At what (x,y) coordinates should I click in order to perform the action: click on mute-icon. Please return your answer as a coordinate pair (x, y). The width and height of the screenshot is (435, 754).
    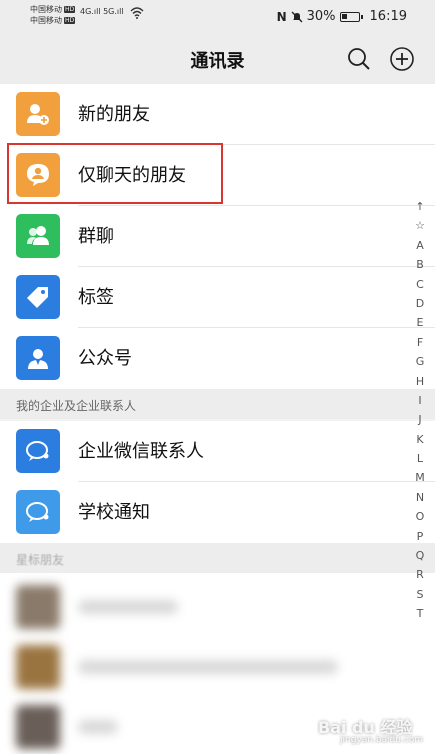
    Looking at the image, I should click on (297, 16).